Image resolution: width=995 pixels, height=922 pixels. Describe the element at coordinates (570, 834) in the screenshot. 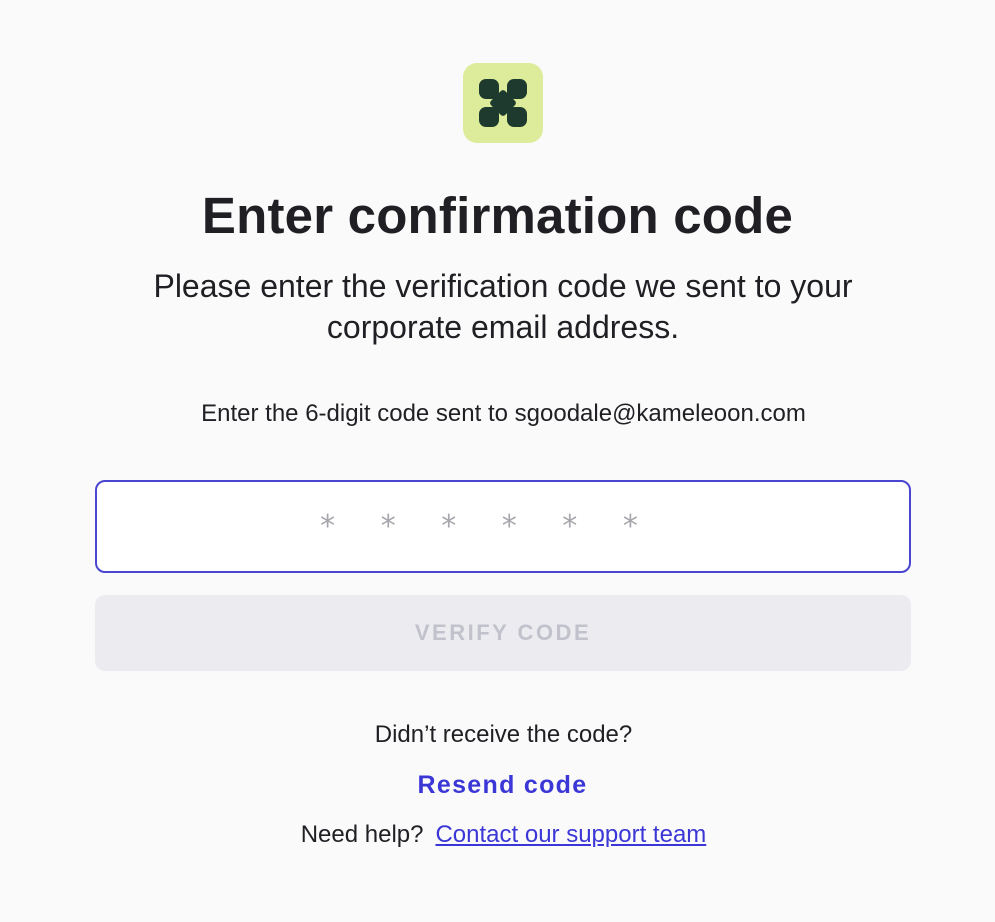

I see `contact-support-link: Contact our support team` at that location.